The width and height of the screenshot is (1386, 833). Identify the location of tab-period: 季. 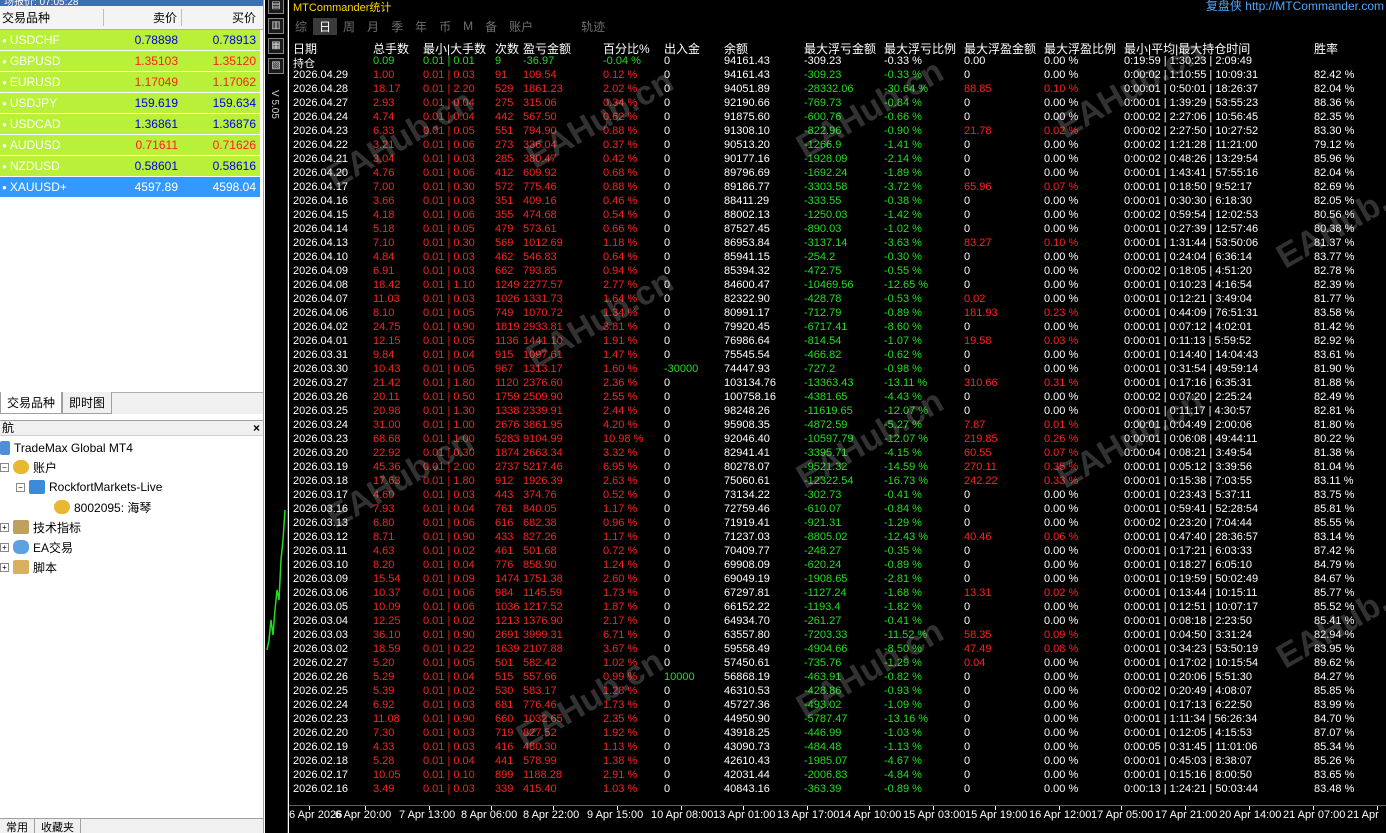
(397, 26).